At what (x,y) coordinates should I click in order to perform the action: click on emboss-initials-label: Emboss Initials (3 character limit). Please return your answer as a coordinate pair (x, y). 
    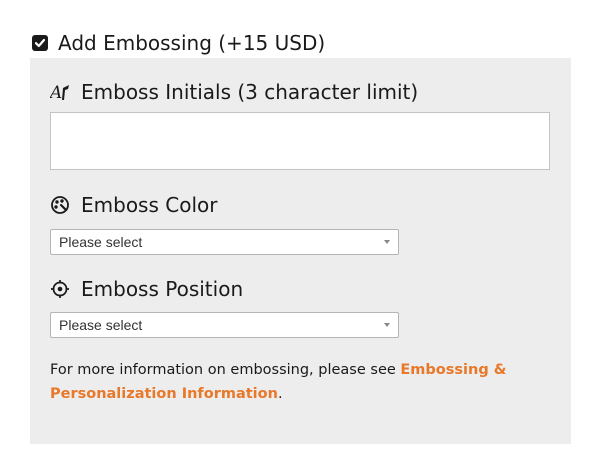
    Looking at the image, I should click on (250, 92).